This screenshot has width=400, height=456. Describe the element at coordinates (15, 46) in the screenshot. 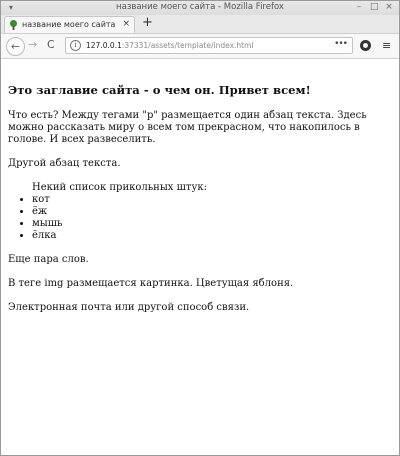

I see `back-button: ←` at that location.